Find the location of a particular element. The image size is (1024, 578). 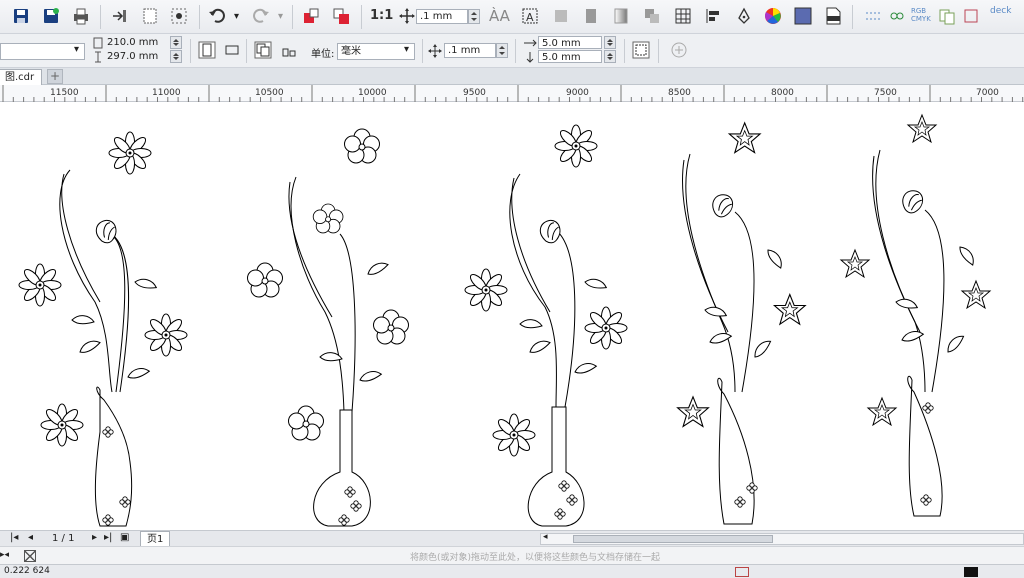

add-icon is located at coordinates (679, 50).